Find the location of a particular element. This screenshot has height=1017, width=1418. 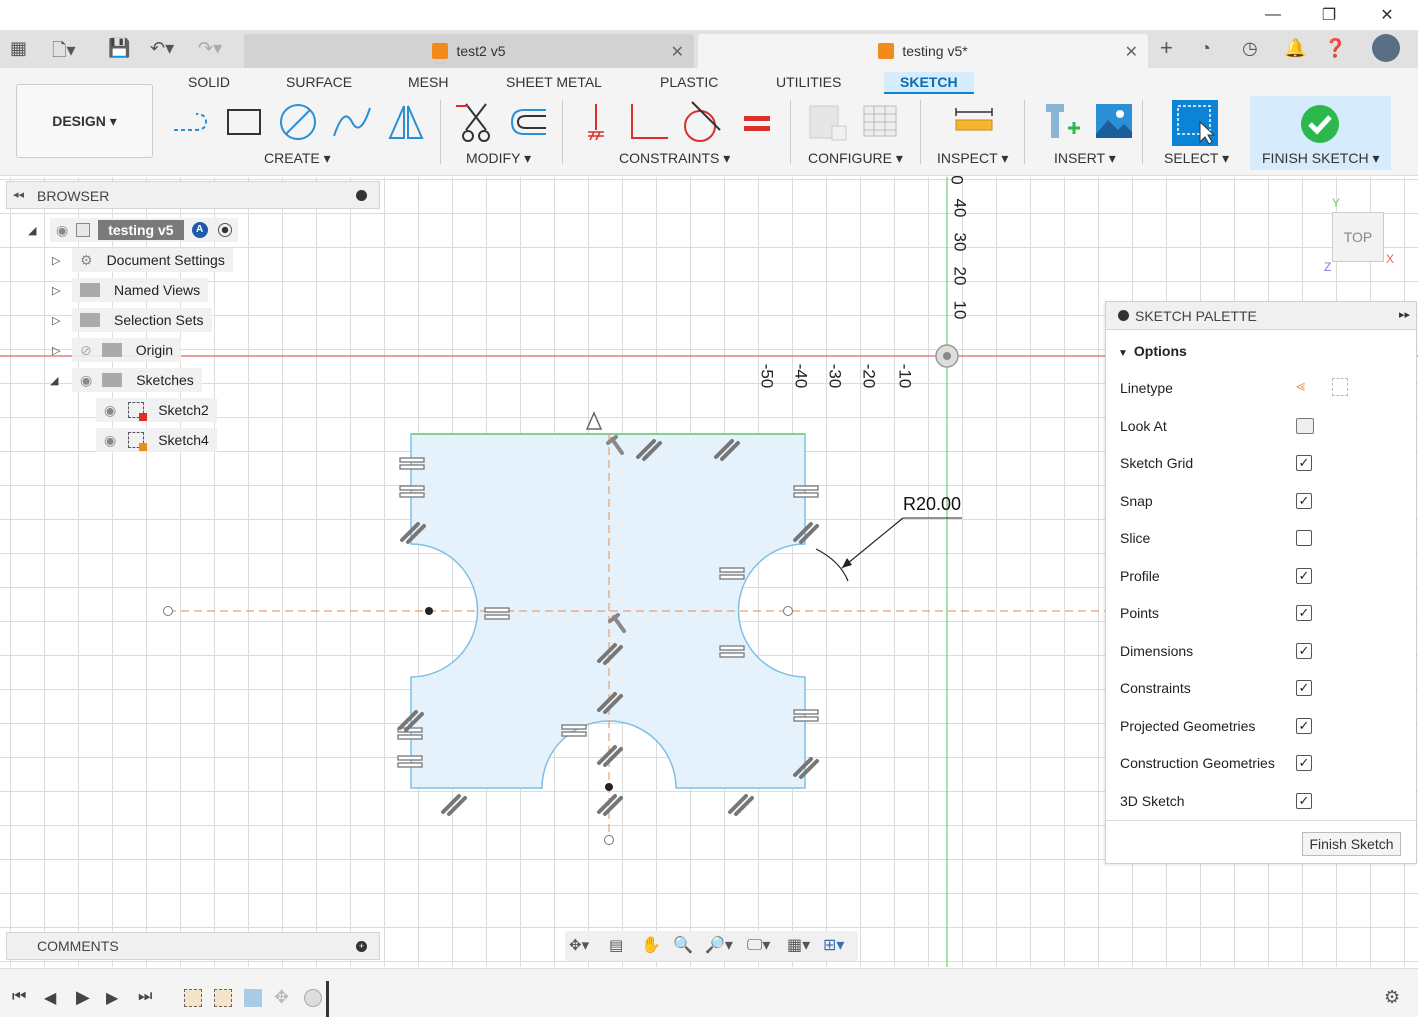

trim-icon is located at coordinates (478, 122).